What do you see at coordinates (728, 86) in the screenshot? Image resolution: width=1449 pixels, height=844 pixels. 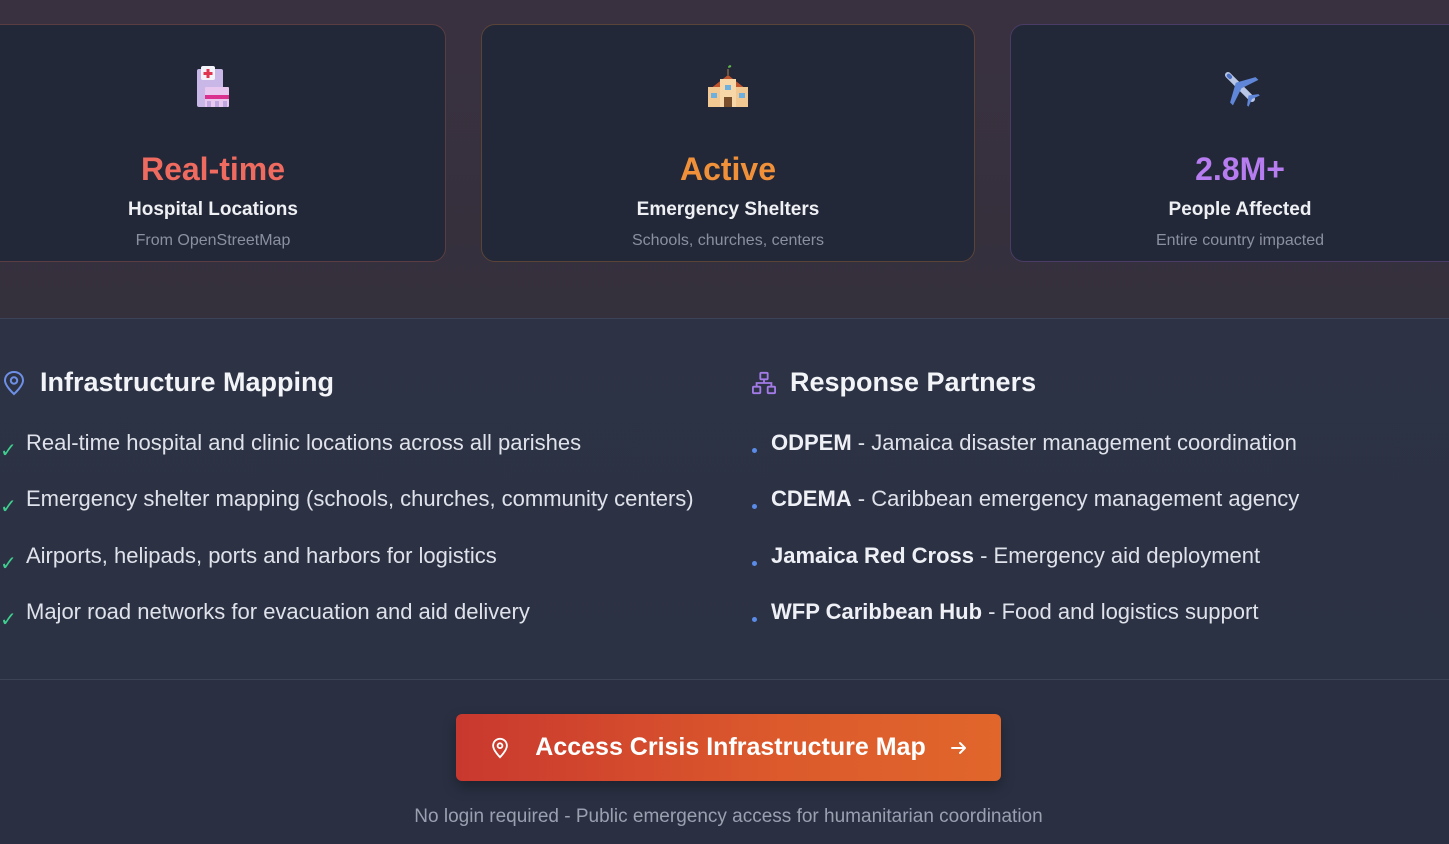 I see `house-icon` at bounding box center [728, 86].